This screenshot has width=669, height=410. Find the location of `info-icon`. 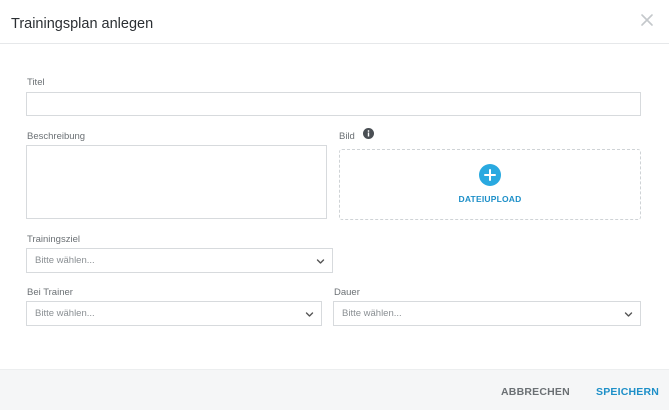

info-icon is located at coordinates (368, 133).